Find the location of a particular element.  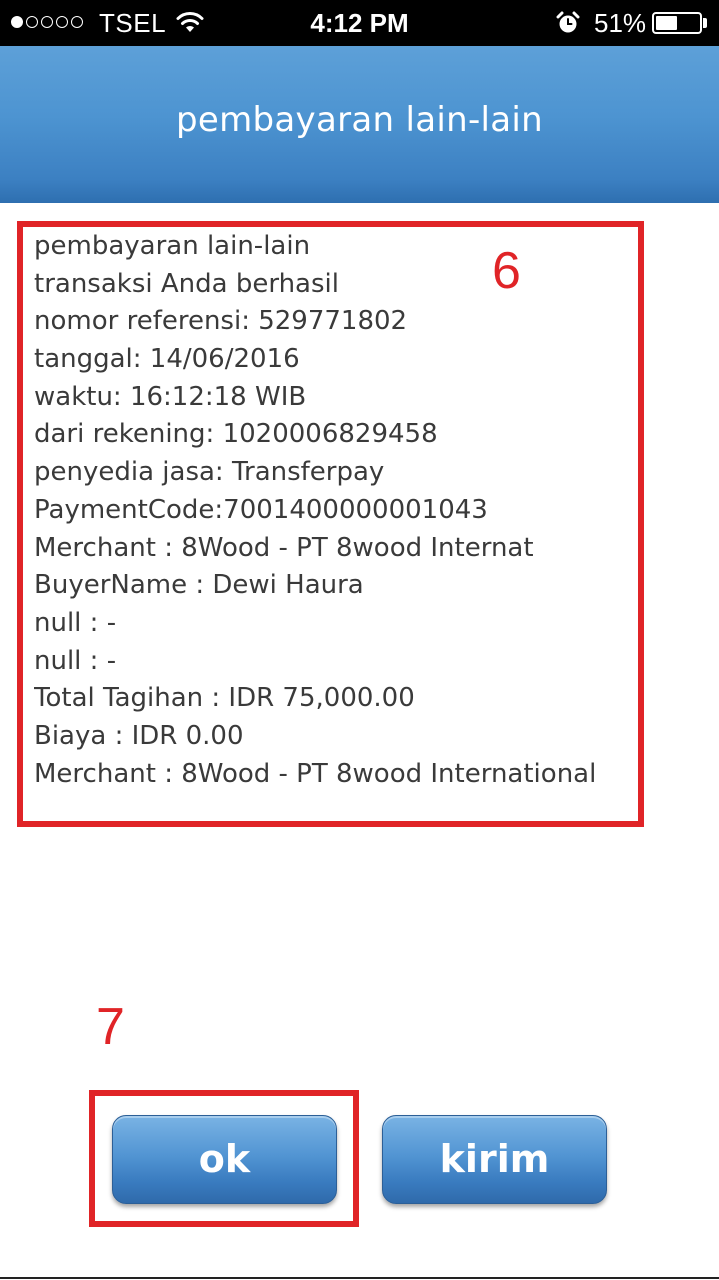

bottom-divider is located at coordinates (359, 1278).